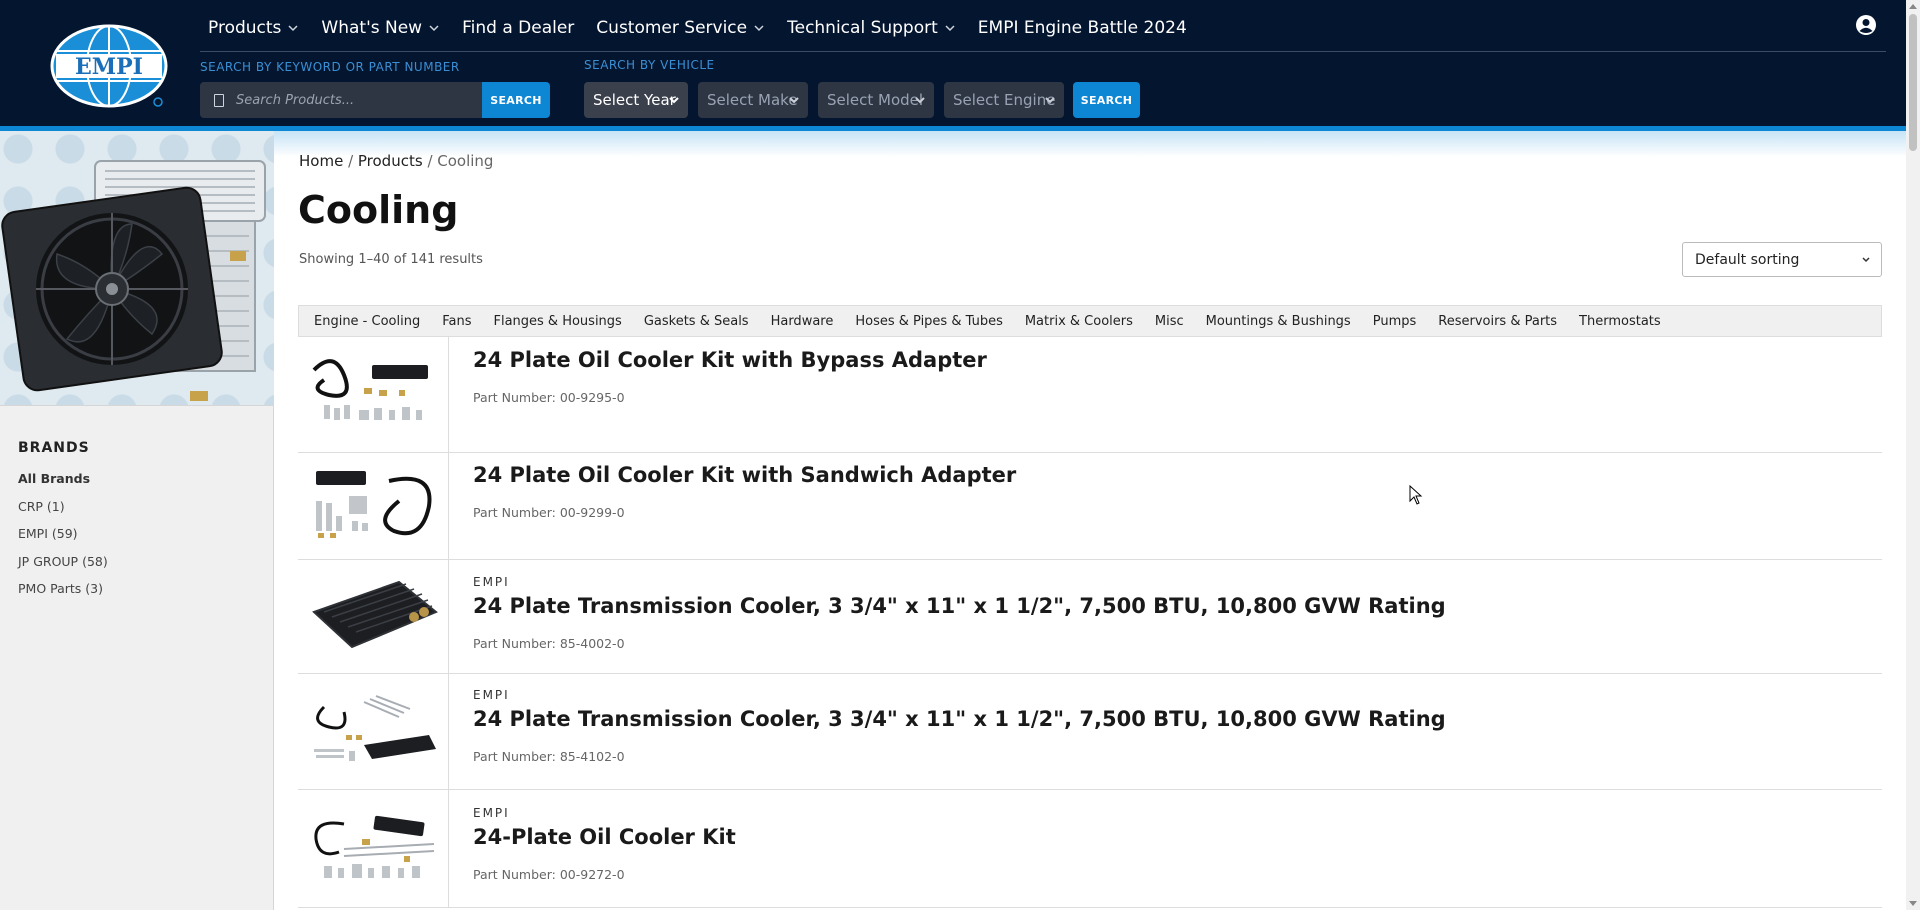 Image resolution: width=1920 pixels, height=910 pixels. What do you see at coordinates (929, 321) in the screenshot?
I see `subcategory-hoses-pipes-tubes: Hoses & Pipes & Tubes` at bounding box center [929, 321].